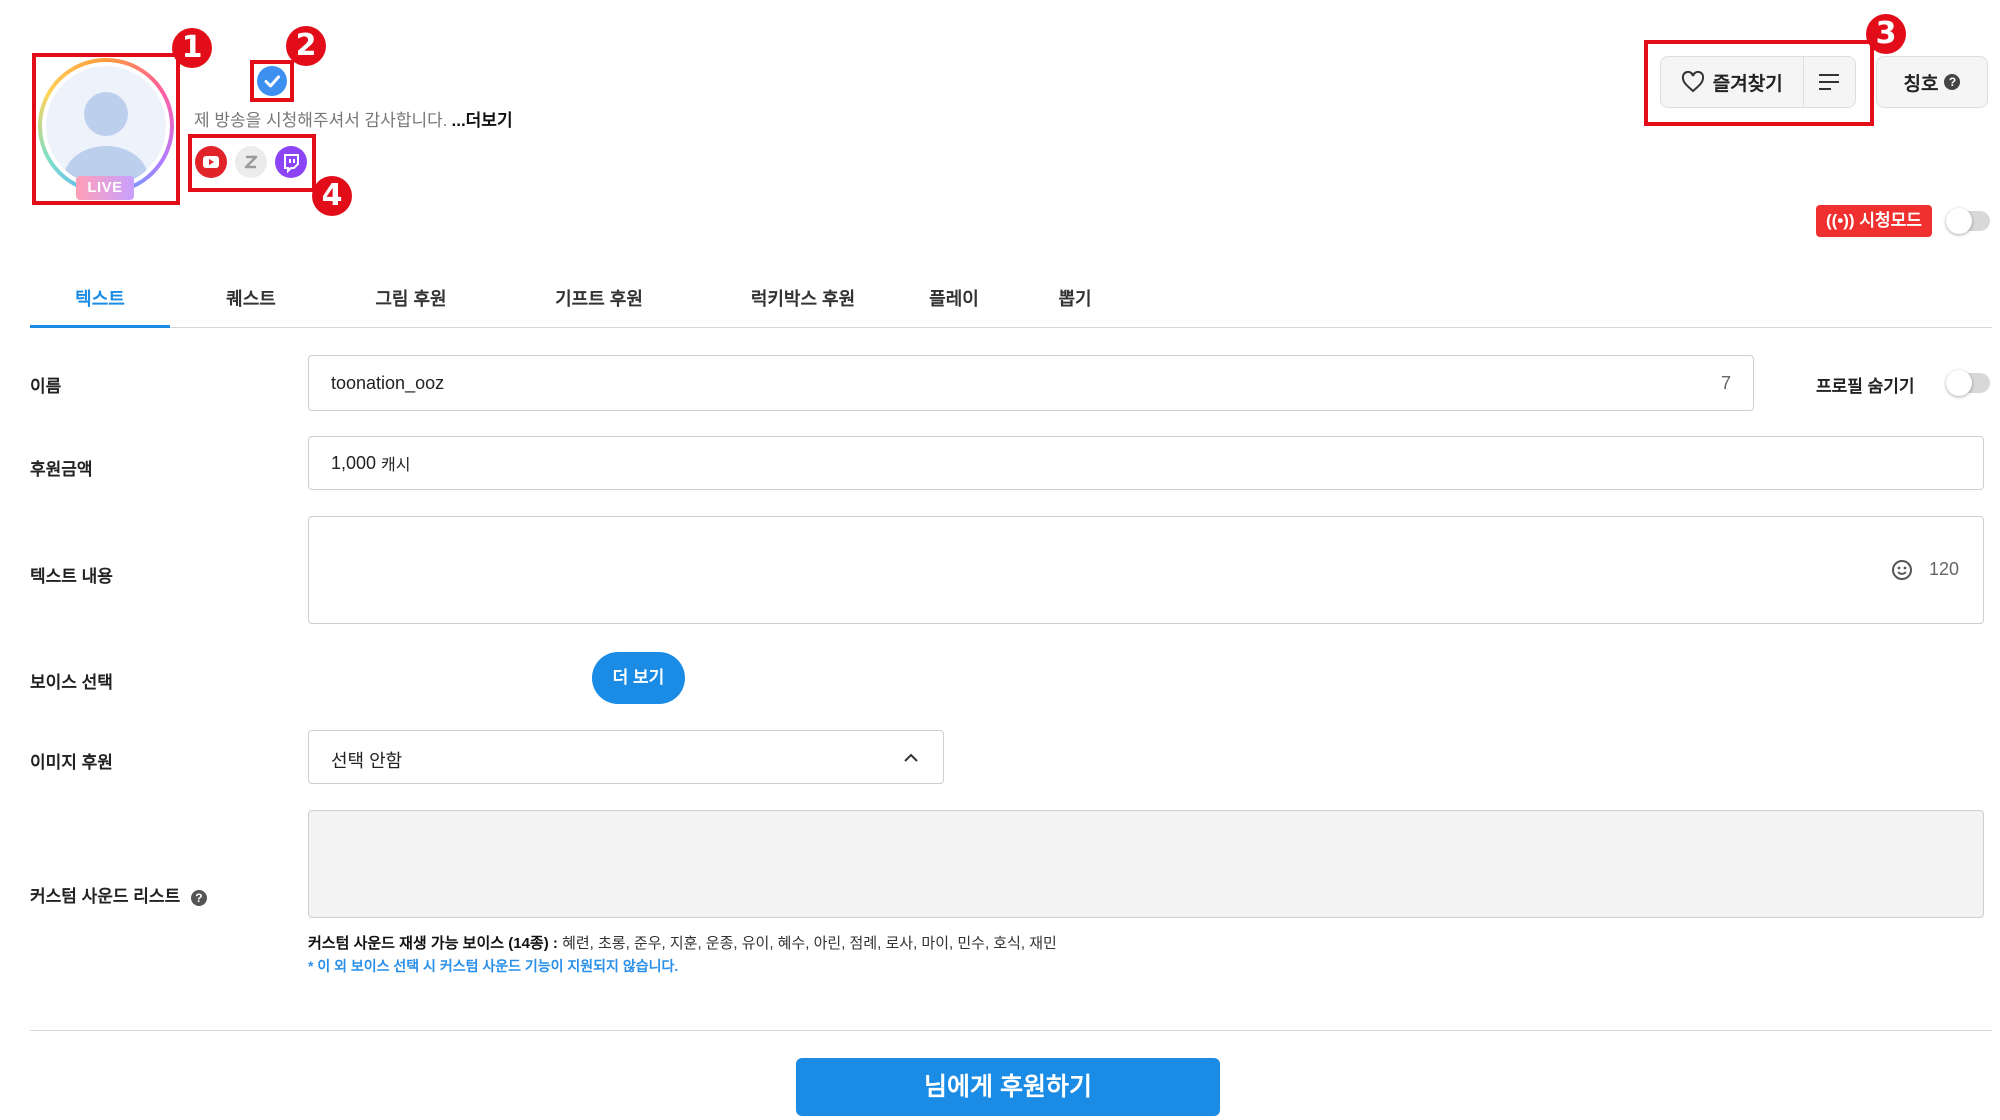 The width and height of the screenshot is (2000, 1120). Describe the element at coordinates (626, 757) in the screenshot. I see `image-donation-select: 선택 안함` at that location.